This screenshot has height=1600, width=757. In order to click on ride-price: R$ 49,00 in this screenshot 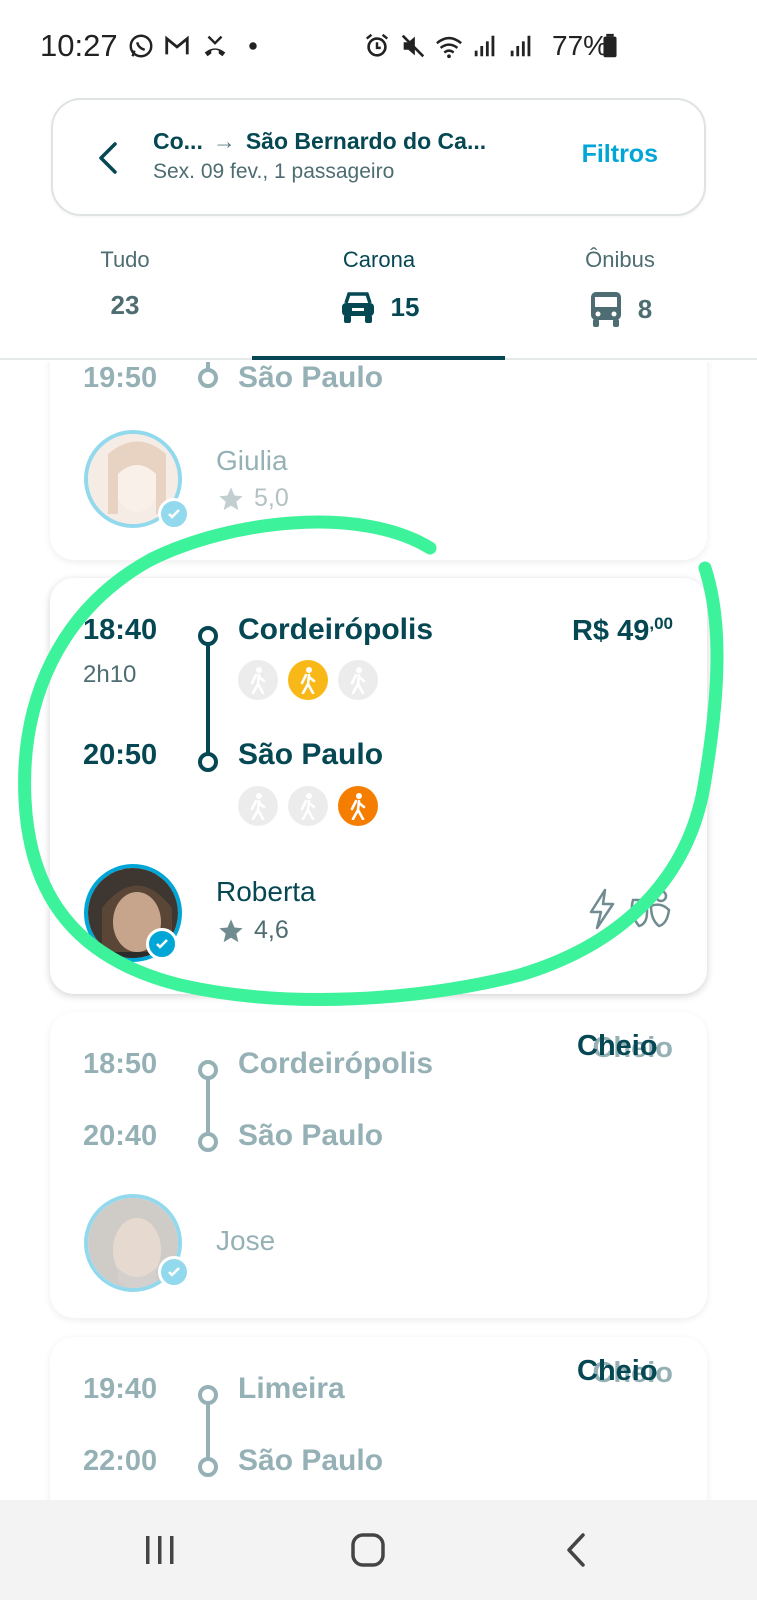, I will do `click(622, 631)`.